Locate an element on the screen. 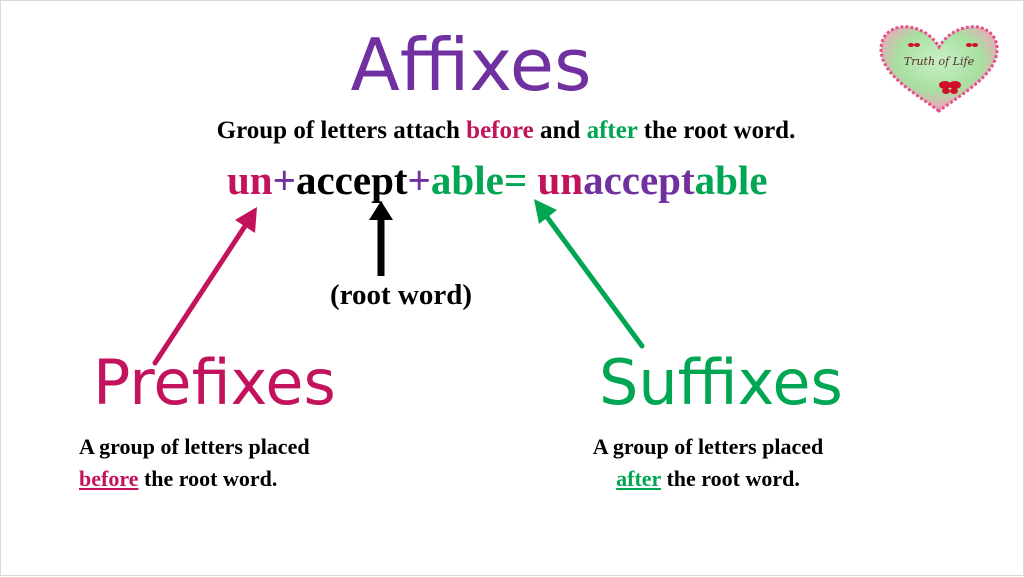  prefix-arrow is located at coordinates (204, 286).